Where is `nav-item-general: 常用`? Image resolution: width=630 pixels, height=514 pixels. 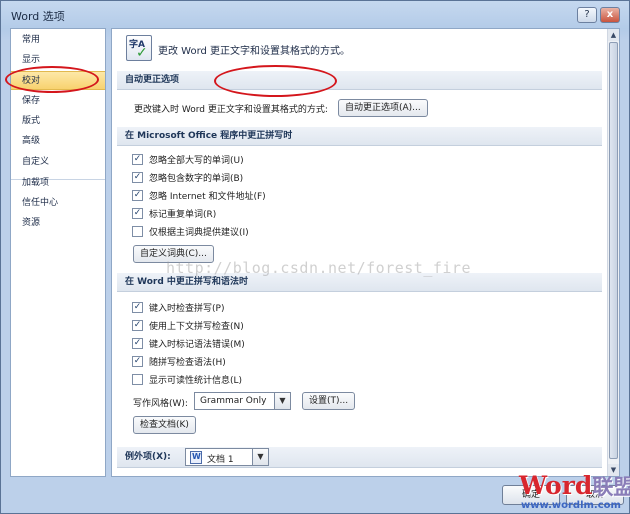
nav-item-general: 常用 is located at coordinates (58, 40).